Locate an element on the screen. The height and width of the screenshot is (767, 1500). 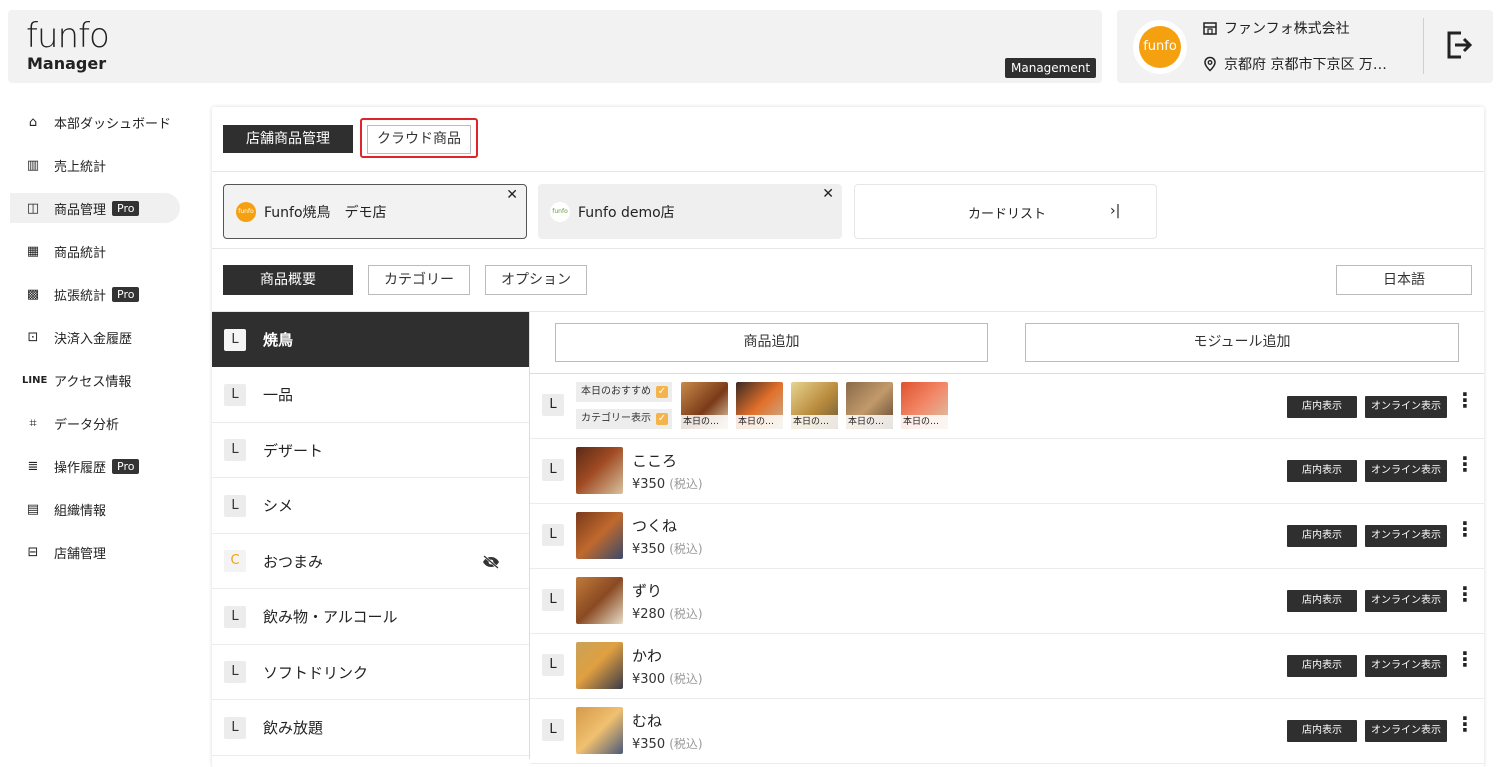
card-list-button: カードリスト ›| is located at coordinates (1005, 211).